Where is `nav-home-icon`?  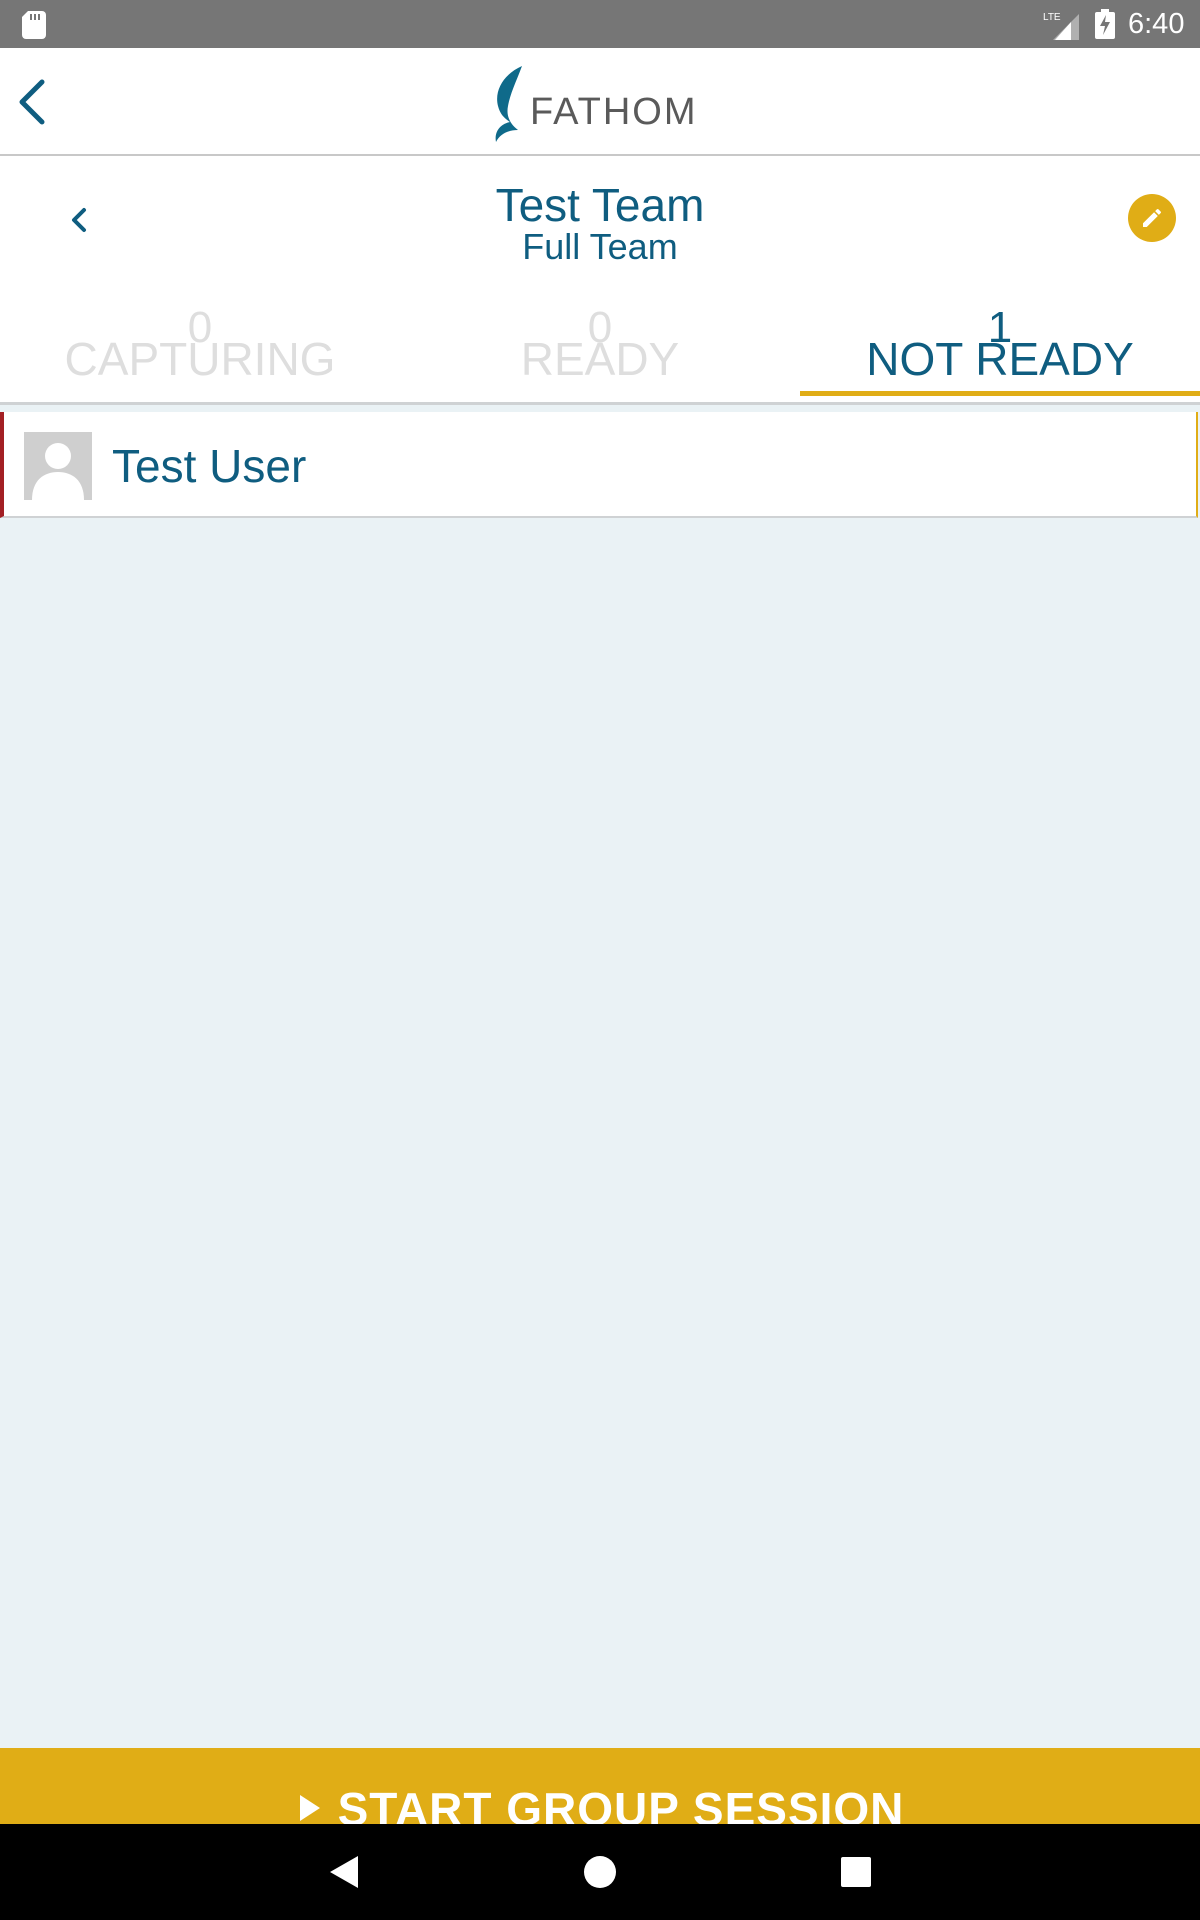 nav-home-icon is located at coordinates (600, 1872).